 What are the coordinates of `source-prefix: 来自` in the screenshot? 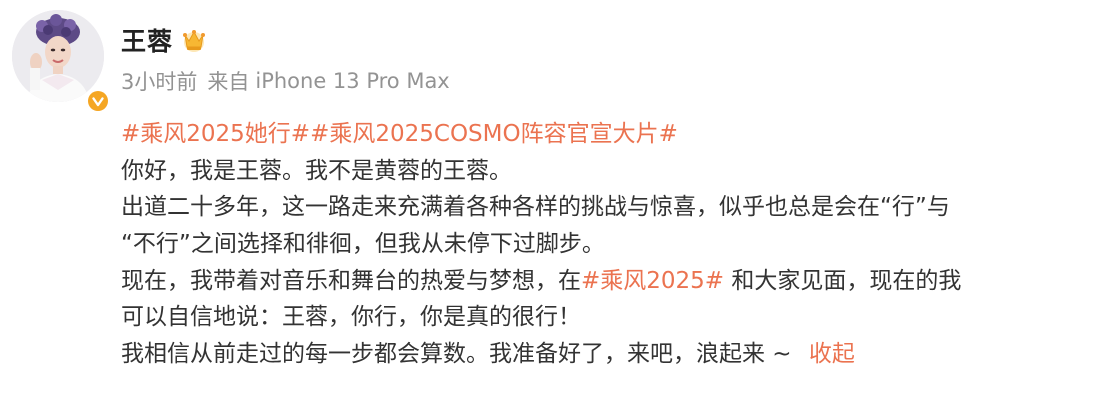 It's located at (228, 82).